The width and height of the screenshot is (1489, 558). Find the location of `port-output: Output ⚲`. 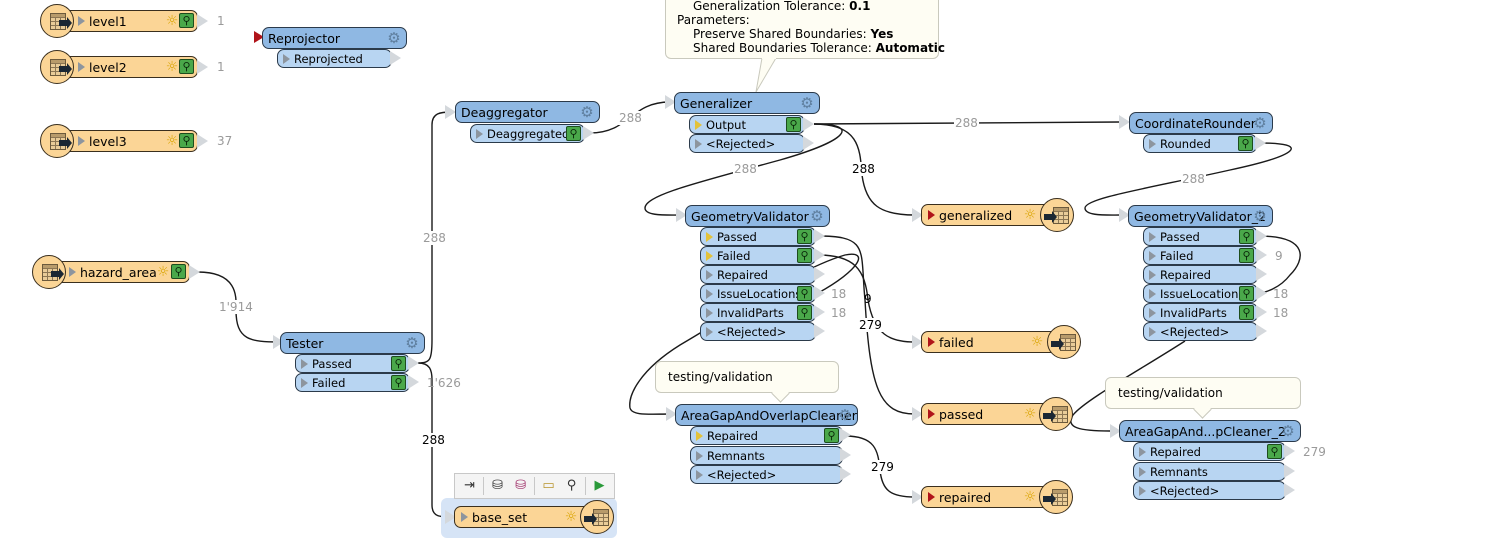

port-output: Output ⚲ is located at coordinates (747, 124).